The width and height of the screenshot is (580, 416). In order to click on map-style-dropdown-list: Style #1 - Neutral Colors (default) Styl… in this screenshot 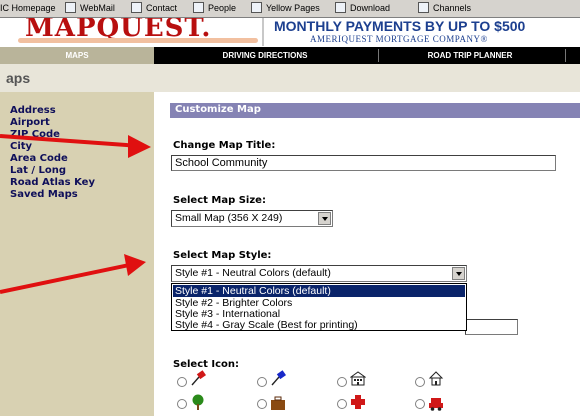, I will do `click(319, 307)`.